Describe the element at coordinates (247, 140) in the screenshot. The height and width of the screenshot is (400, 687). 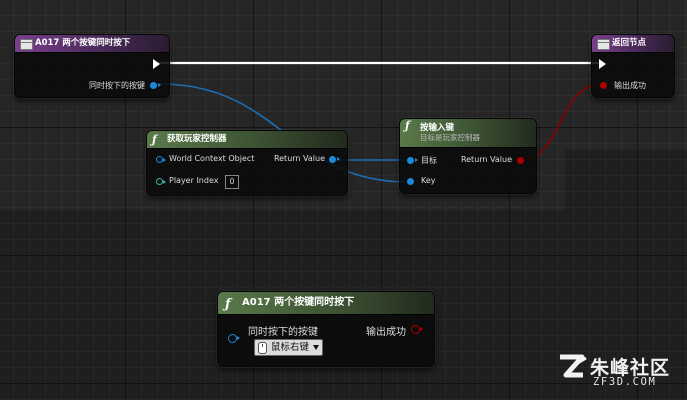
I see `get-player-controller-header: ƒ 获取玩家控制器` at that location.